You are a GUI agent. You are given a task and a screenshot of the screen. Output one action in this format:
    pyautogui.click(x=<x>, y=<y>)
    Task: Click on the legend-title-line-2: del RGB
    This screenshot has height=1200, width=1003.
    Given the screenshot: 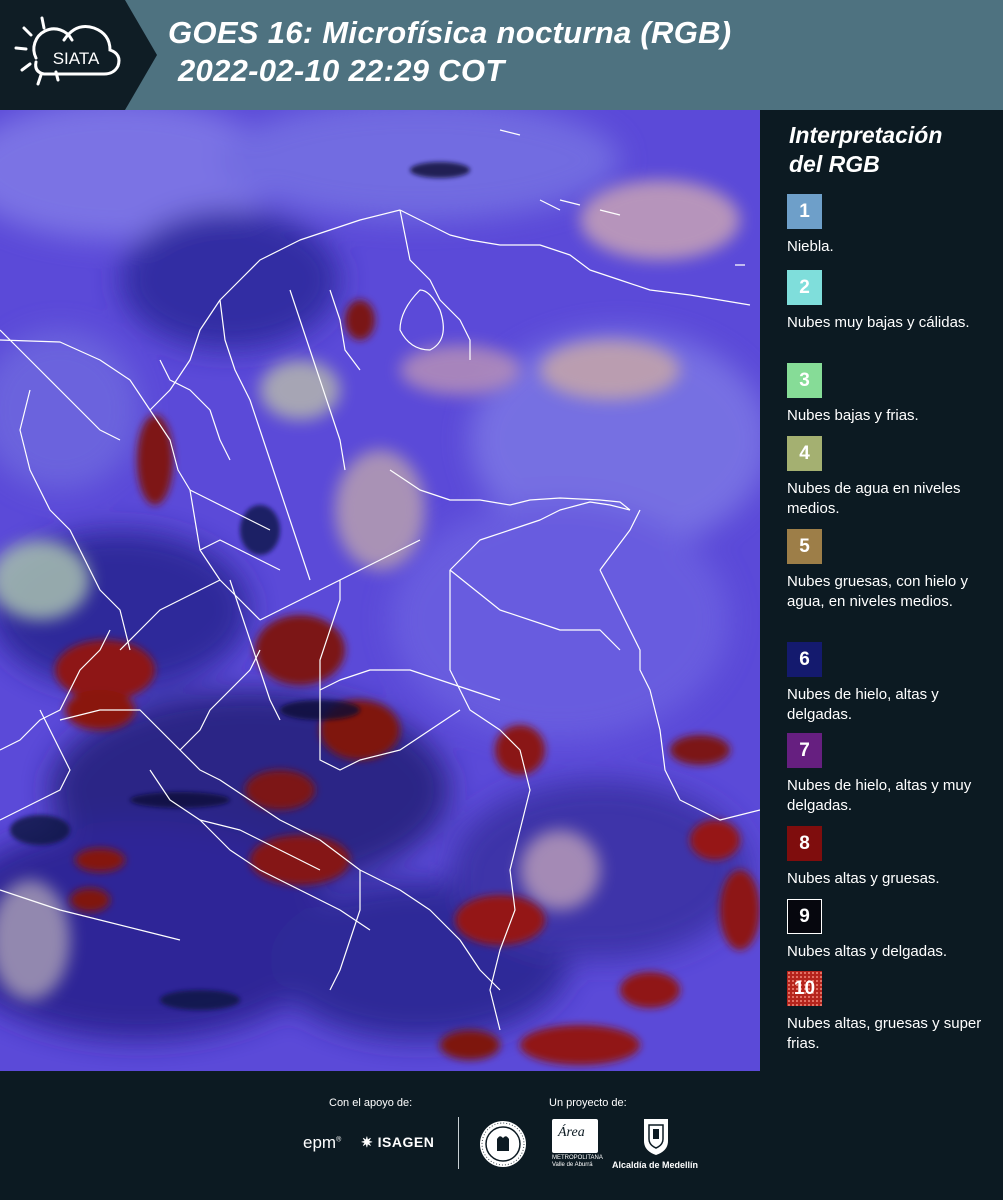 What is the action you would take?
    pyautogui.click(x=834, y=164)
    